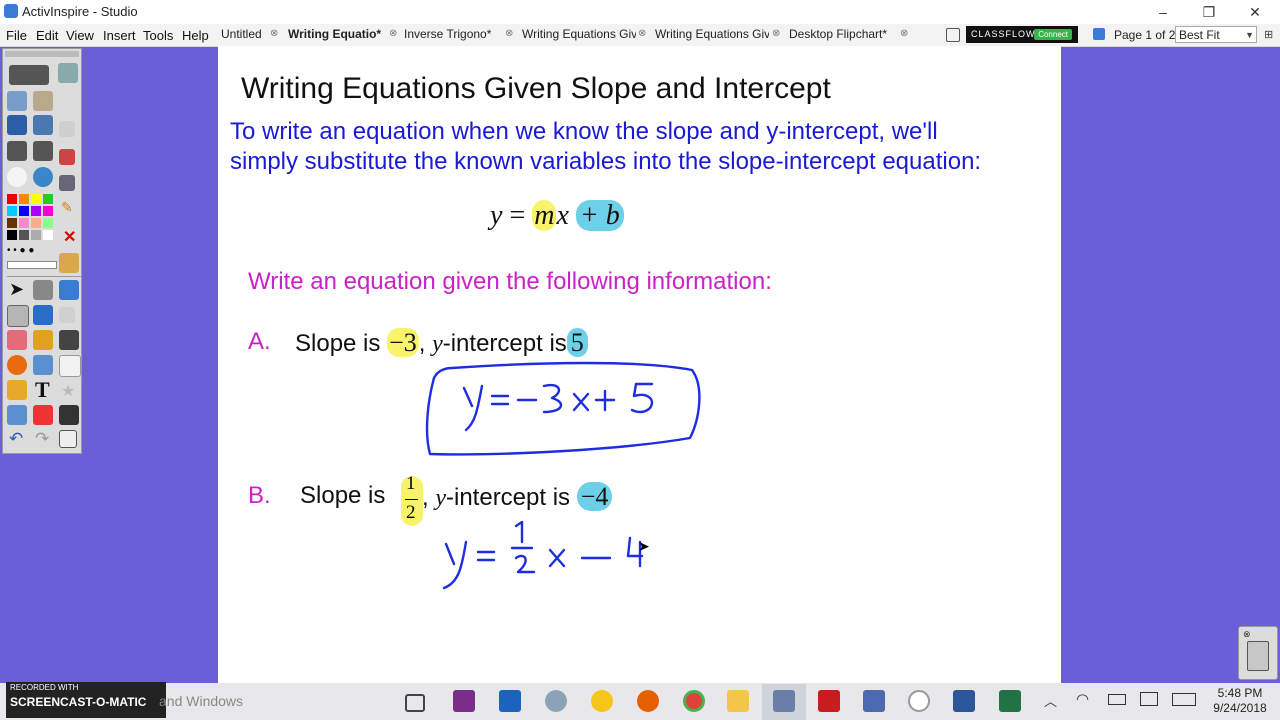 The image size is (1280, 720). What do you see at coordinates (738, 701) in the screenshot?
I see `file-explorer-icon` at bounding box center [738, 701].